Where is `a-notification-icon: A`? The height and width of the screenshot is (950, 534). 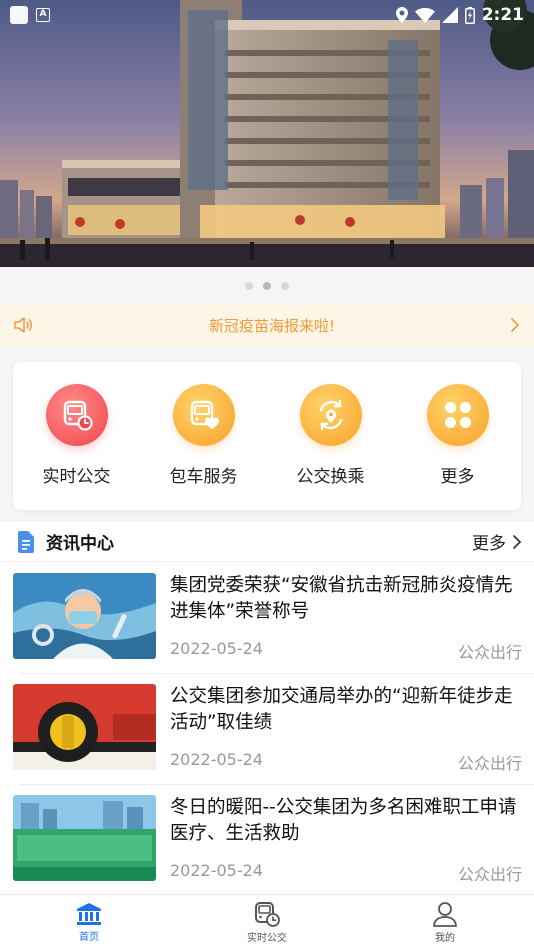 a-notification-icon: A is located at coordinates (43, 15).